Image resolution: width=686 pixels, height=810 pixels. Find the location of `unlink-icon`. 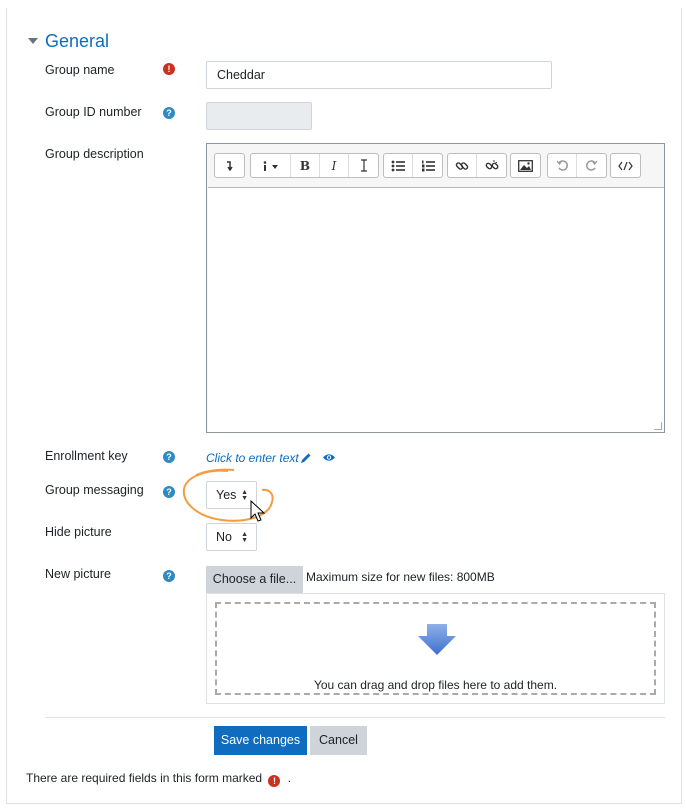

unlink-icon is located at coordinates (491, 165).